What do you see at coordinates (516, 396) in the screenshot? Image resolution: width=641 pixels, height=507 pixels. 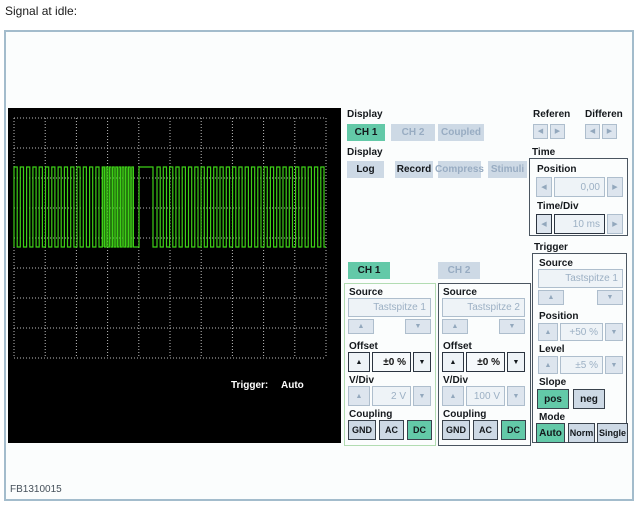 I see `ch2-vdiv-down-button: ▼` at bounding box center [516, 396].